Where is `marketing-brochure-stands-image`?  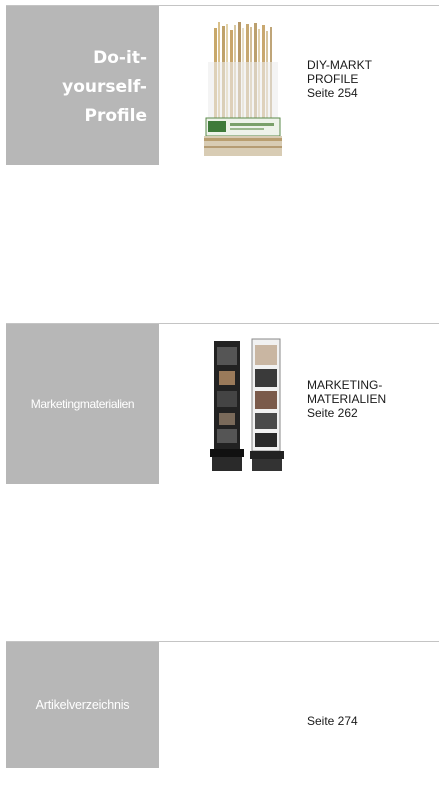
marketing-brochure-stands-image is located at coordinates (247, 404).